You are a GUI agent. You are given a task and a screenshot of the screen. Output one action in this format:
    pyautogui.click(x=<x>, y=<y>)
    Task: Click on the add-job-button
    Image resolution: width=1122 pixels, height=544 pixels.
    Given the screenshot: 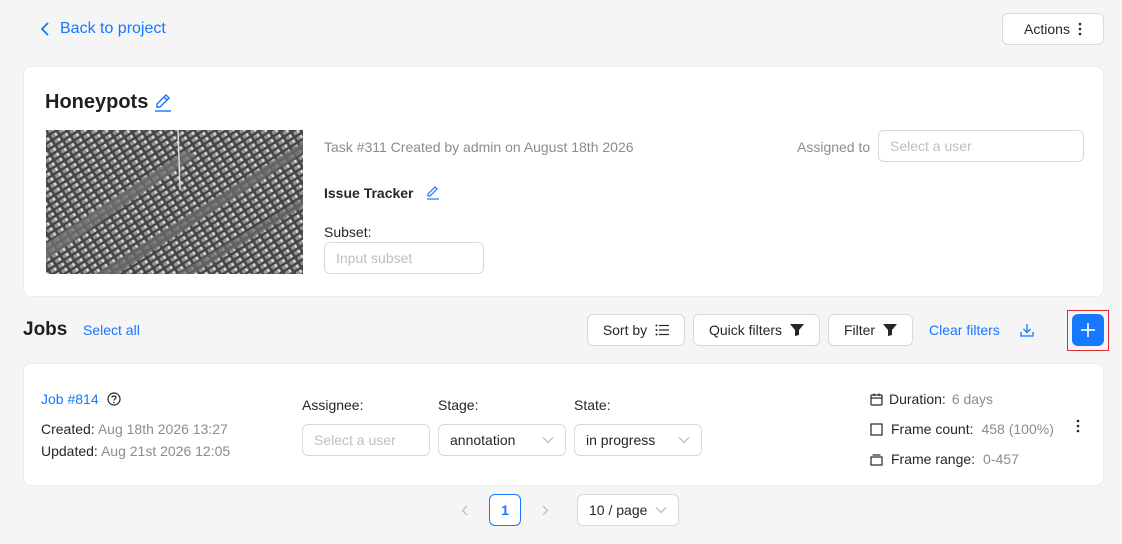 What is the action you would take?
    pyautogui.click(x=1088, y=330)
    